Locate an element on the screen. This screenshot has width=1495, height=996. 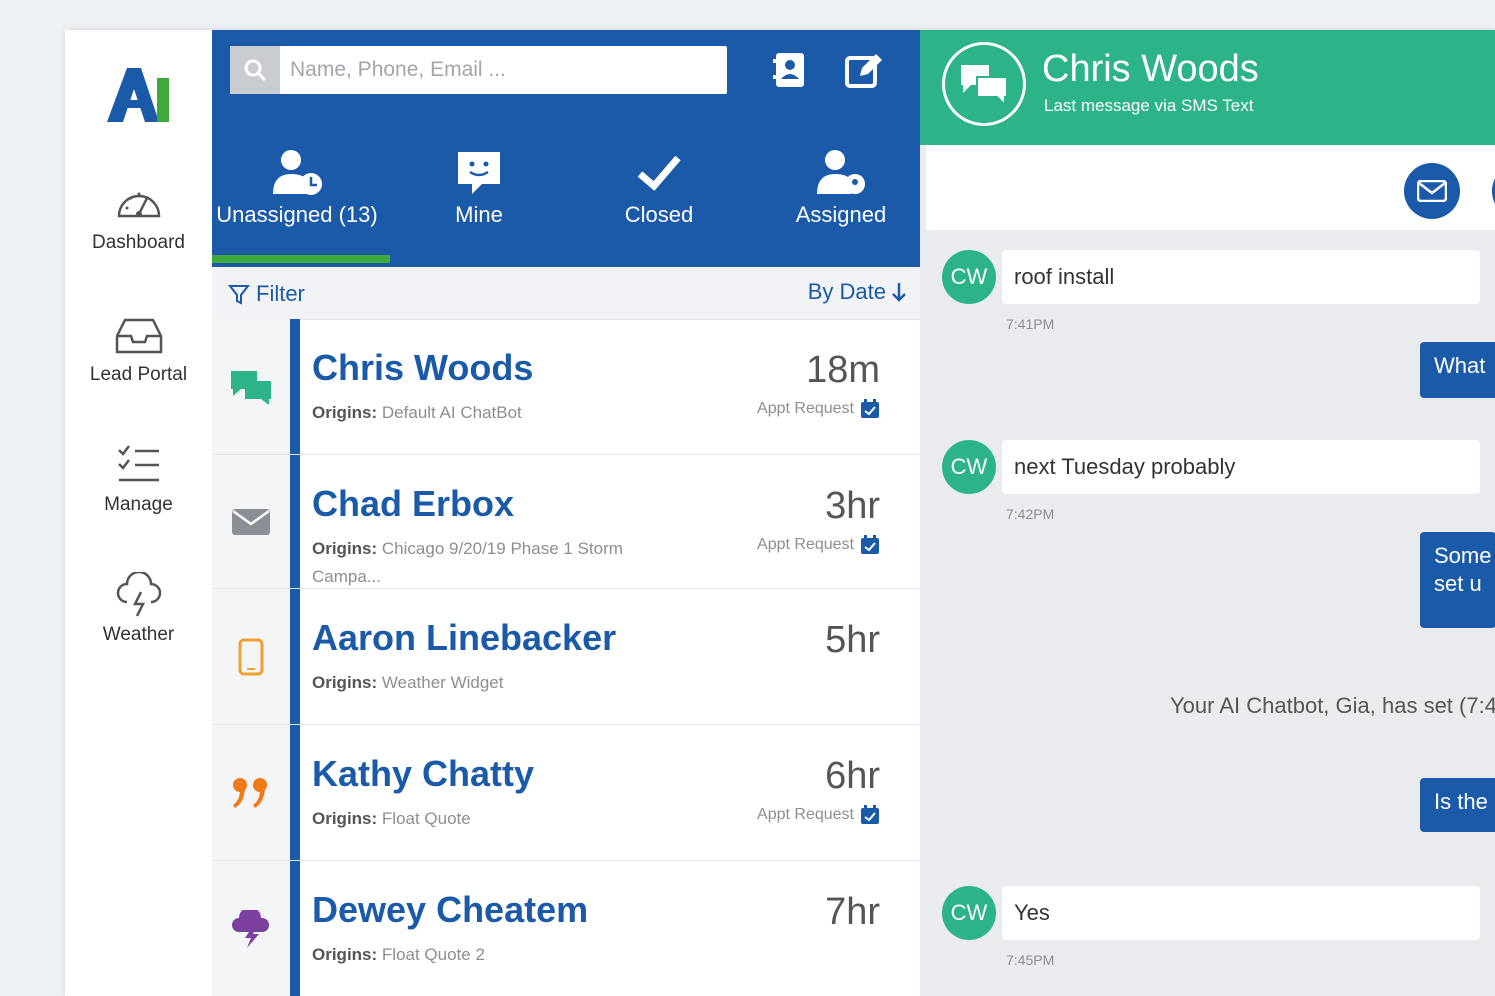
nav-manage: Manage is located at coordinates (138, 479).